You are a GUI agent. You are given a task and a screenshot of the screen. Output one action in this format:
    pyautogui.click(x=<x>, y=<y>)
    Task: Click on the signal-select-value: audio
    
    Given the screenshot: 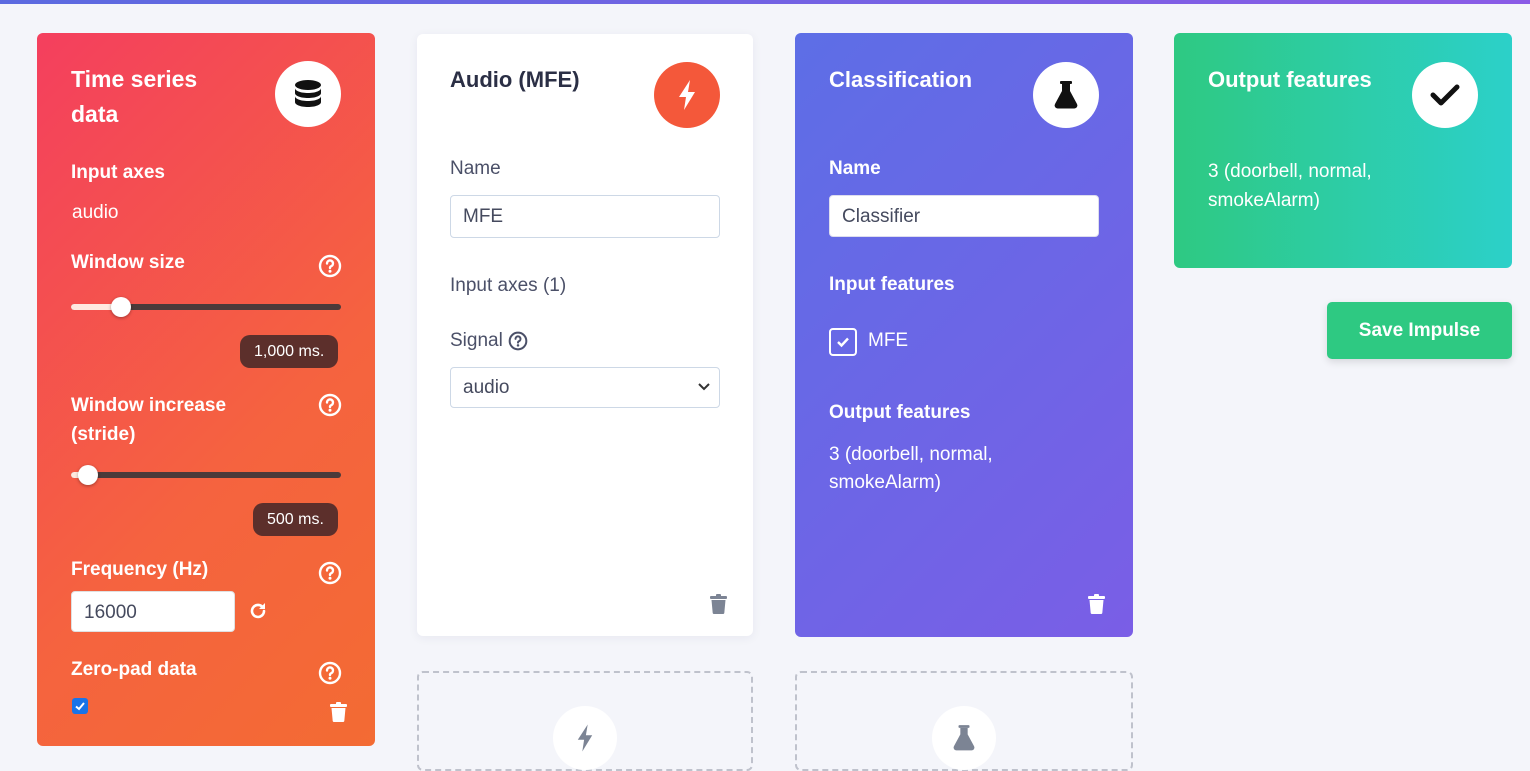 What is the action you would take?
    pyautogui.click(x=486, y=387)
    